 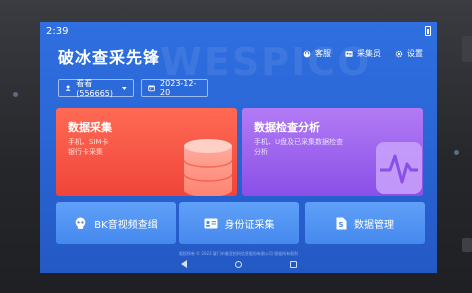 I want to click on date-value: 2023-12-20, so click(x=178, y=88).